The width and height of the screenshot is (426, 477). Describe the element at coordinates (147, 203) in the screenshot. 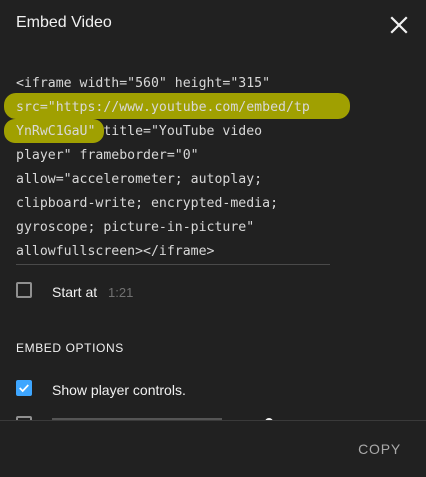

I see `code-line: clipboard-write; encrypted-media;` at that location.